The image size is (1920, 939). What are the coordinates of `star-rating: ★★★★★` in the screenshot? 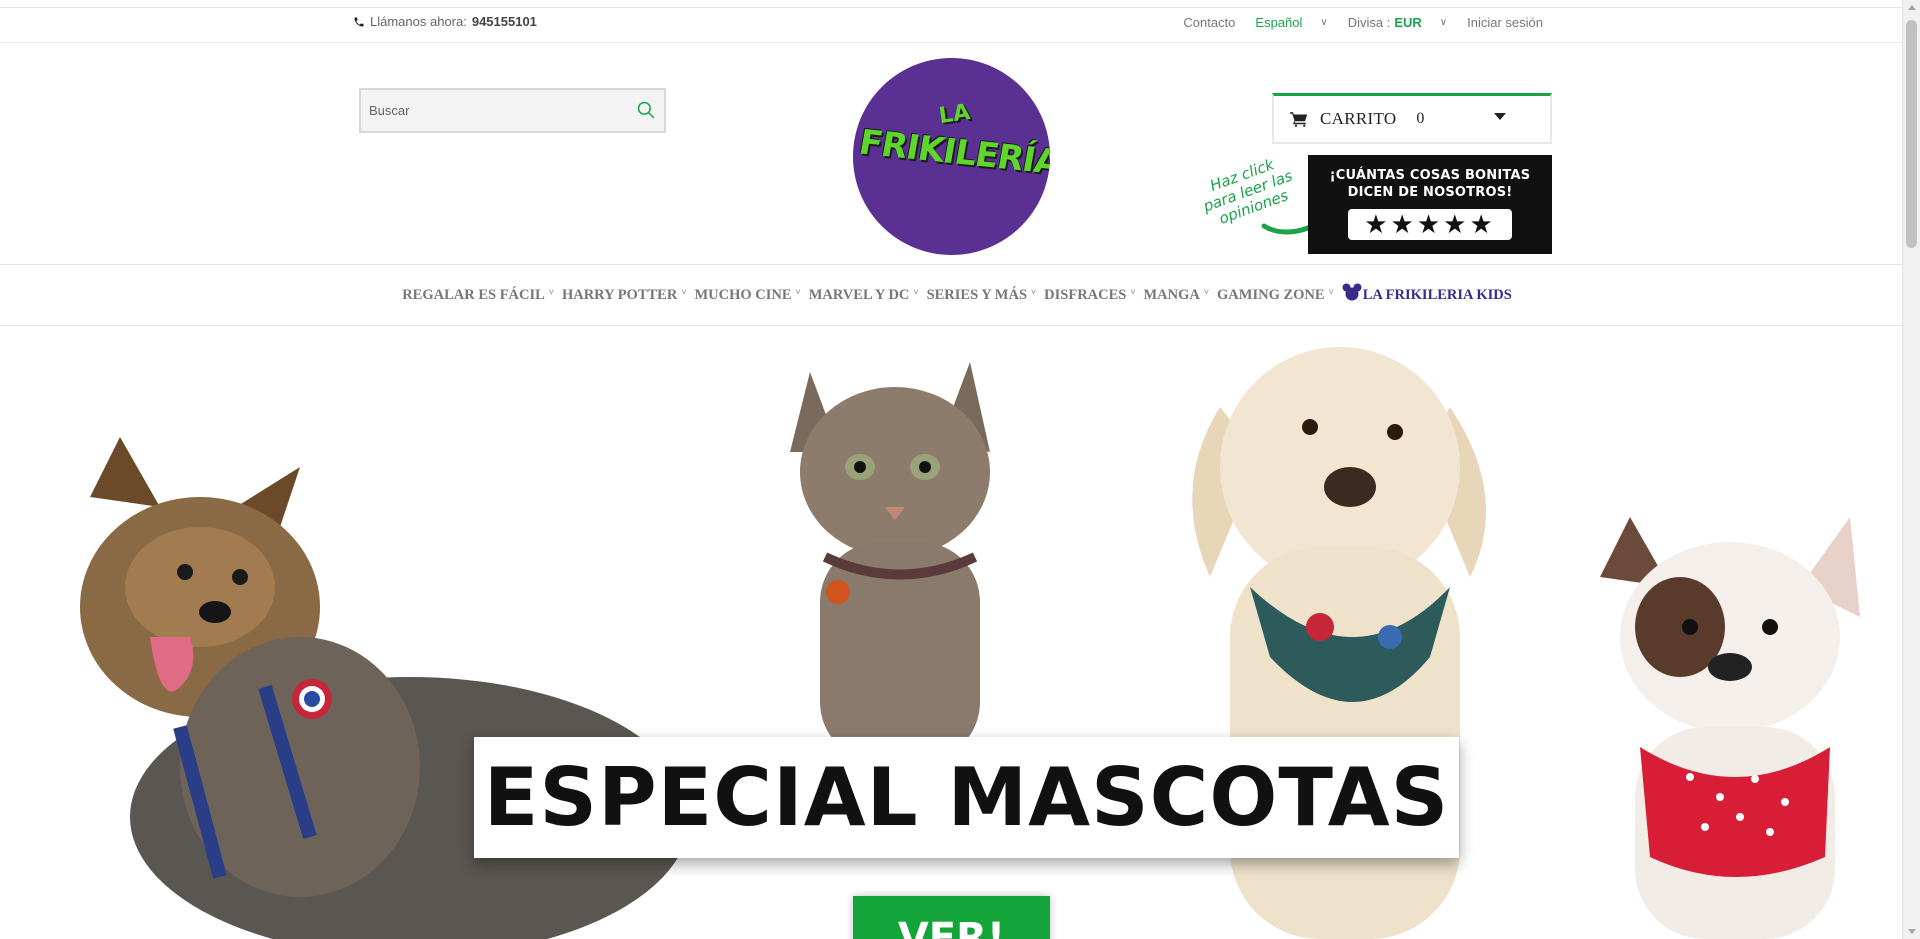 It's located at (1430, 224).